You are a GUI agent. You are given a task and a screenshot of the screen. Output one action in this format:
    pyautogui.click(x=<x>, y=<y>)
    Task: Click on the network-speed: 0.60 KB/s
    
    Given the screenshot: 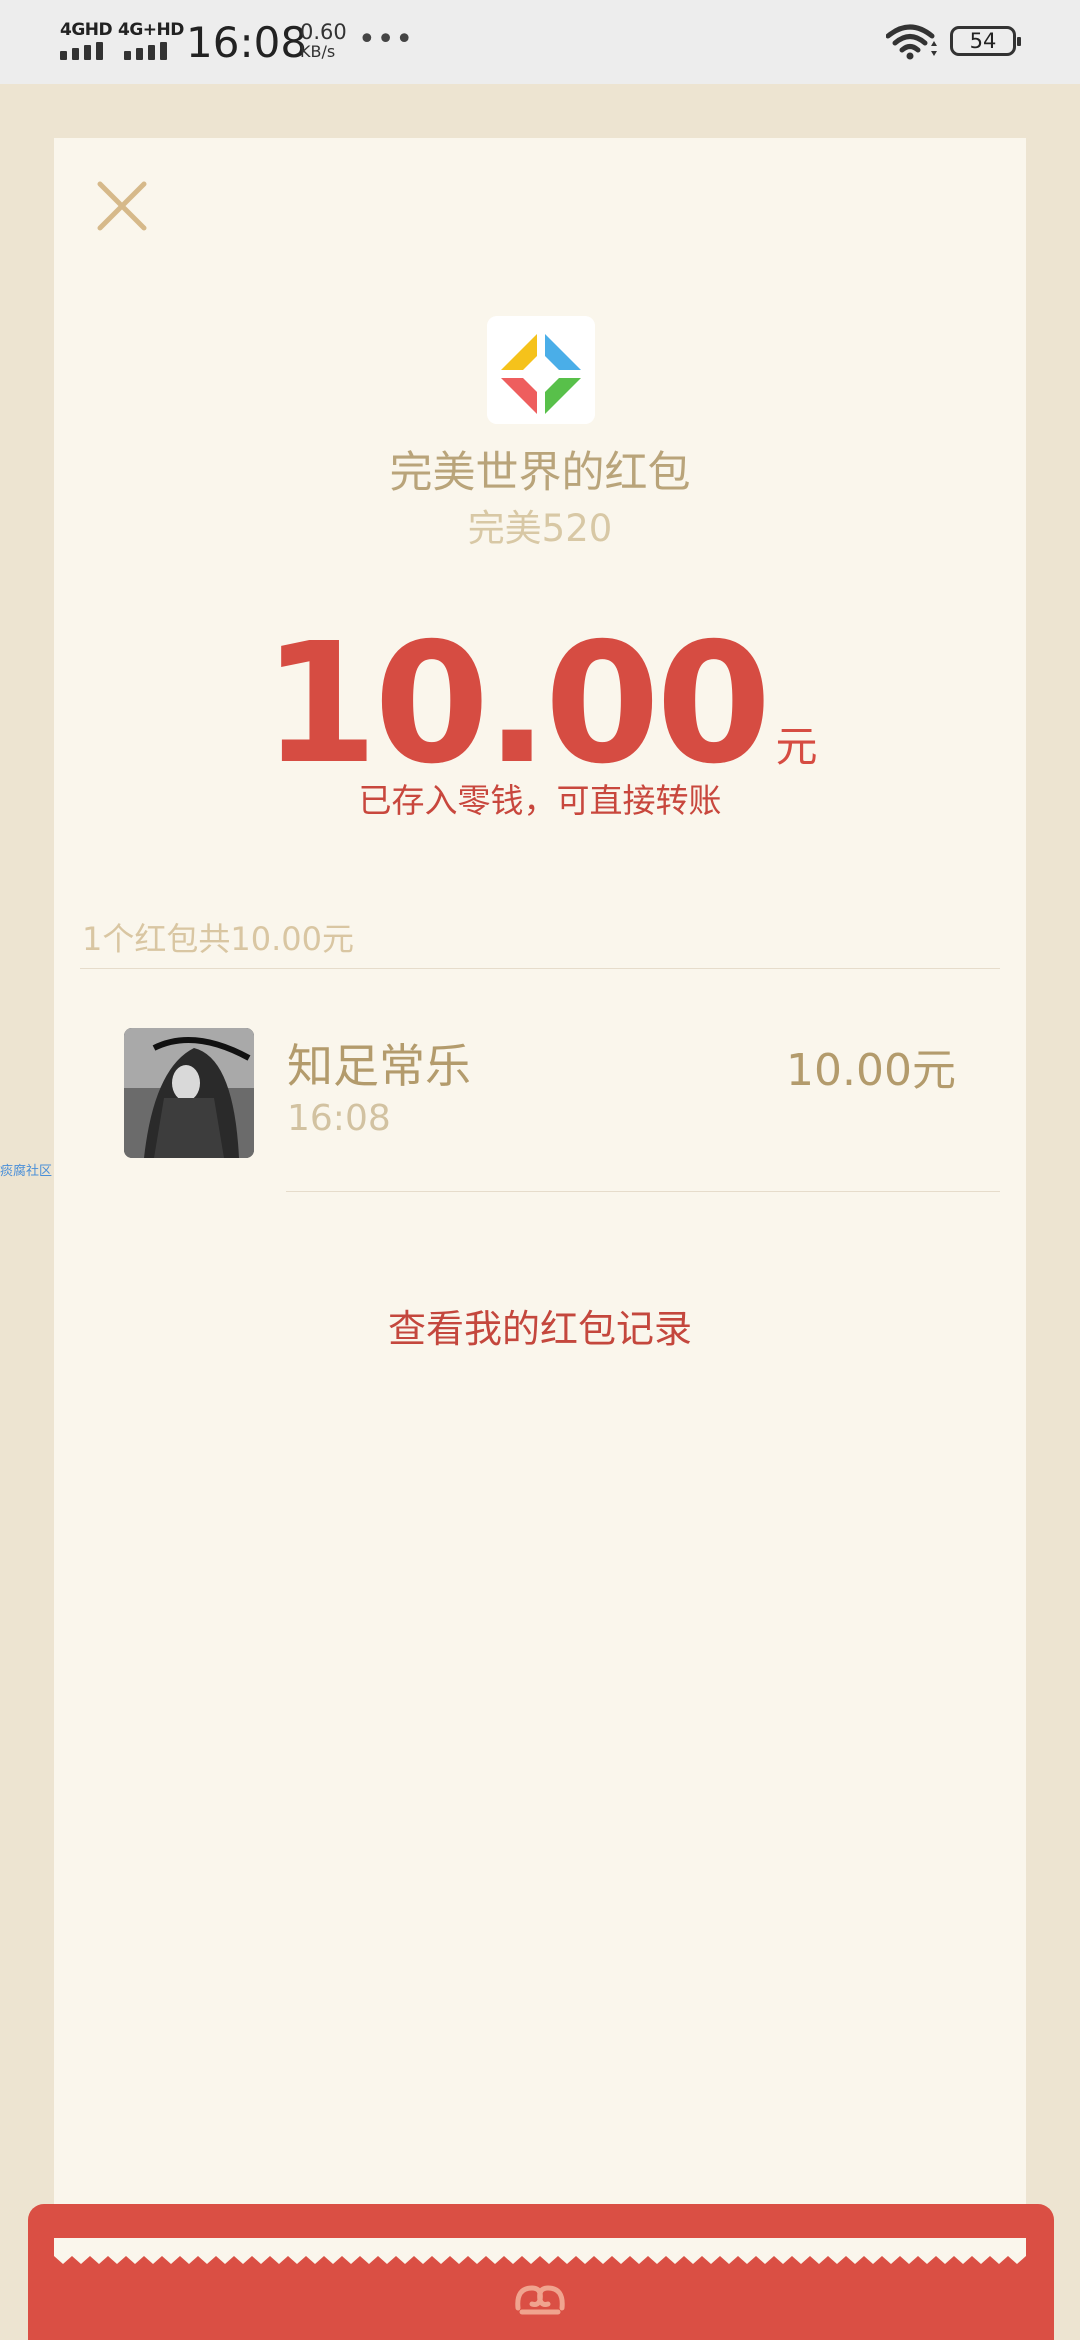 What is the action you would take?
    pyautogui.click(x=323, y=42)
    